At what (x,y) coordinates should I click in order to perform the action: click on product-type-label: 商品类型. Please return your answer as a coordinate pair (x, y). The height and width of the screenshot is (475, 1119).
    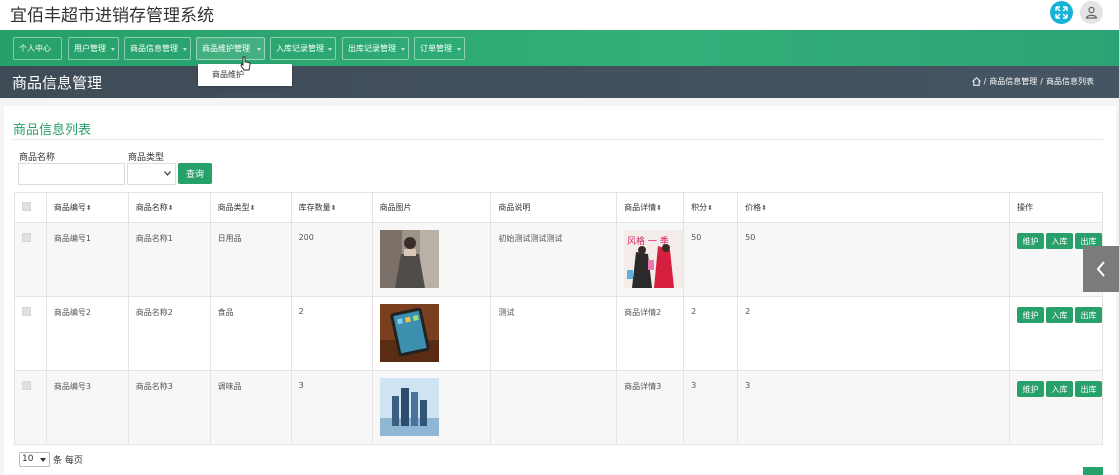
    Looking at the image, I should click on (146, 158).